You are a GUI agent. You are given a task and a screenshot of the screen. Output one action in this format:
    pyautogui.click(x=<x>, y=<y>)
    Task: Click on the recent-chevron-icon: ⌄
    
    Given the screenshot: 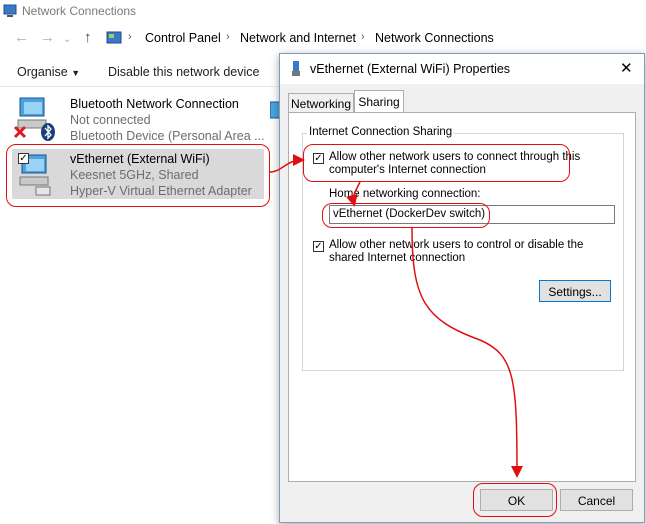 What is the action you would take?
    pyautogui.click(x=67, y=39)
    